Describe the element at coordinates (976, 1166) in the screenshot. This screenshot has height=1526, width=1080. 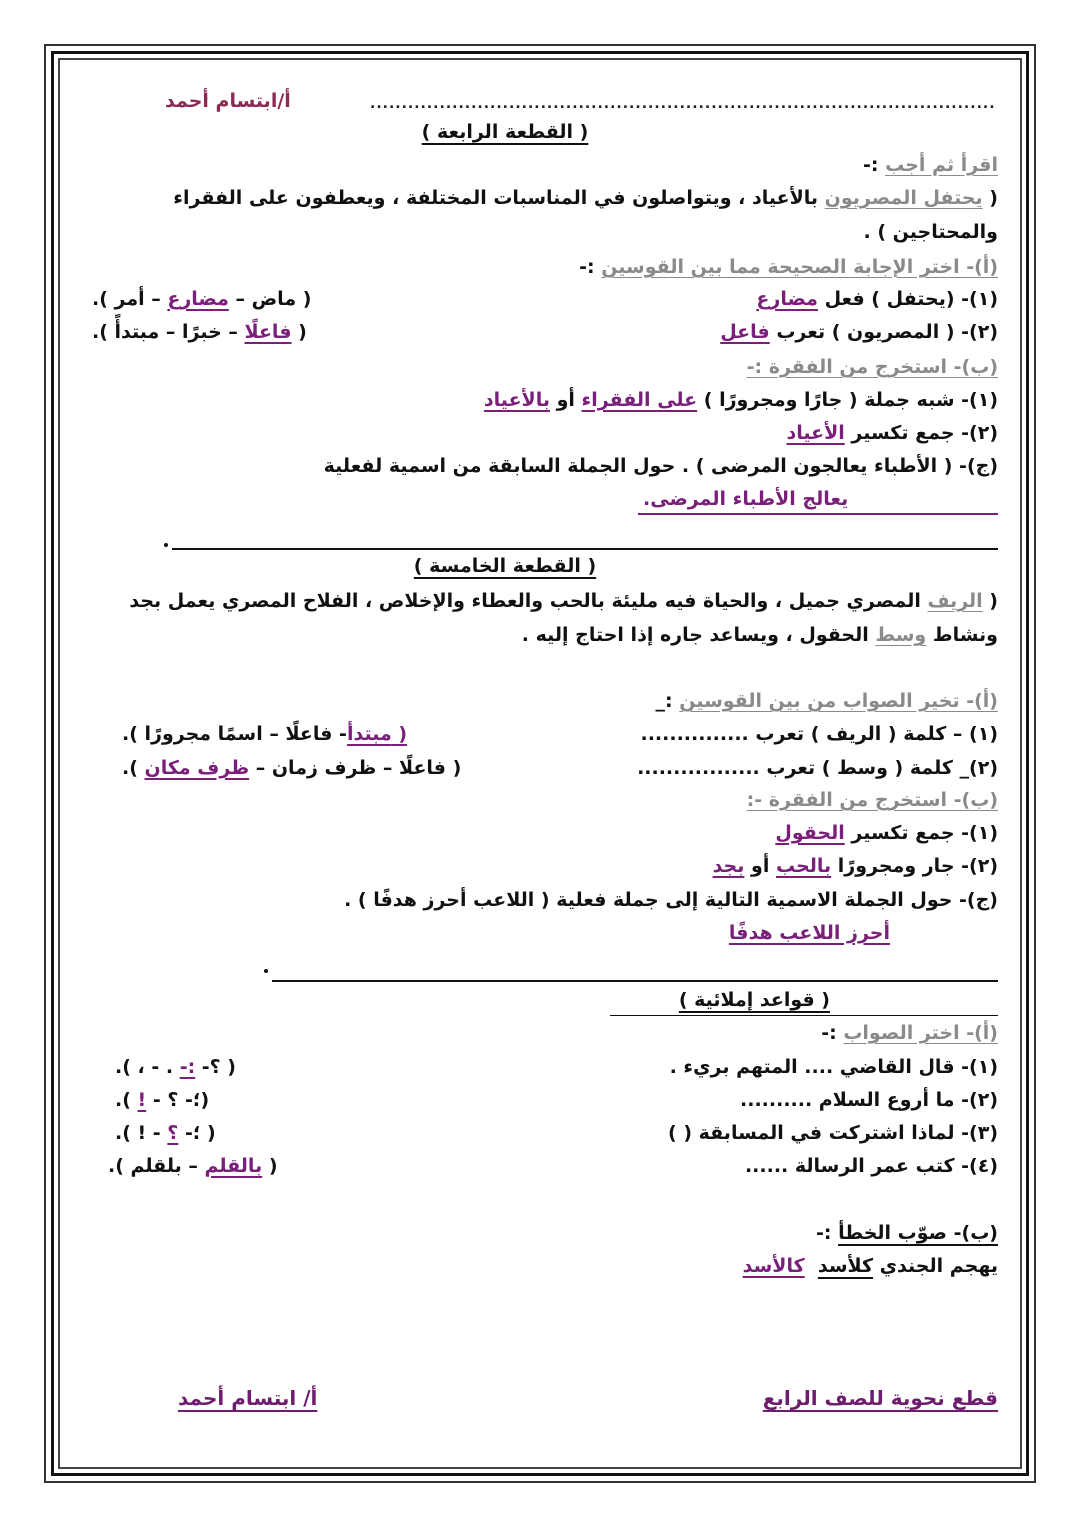
I see `item-number: (٤)-` at that location.